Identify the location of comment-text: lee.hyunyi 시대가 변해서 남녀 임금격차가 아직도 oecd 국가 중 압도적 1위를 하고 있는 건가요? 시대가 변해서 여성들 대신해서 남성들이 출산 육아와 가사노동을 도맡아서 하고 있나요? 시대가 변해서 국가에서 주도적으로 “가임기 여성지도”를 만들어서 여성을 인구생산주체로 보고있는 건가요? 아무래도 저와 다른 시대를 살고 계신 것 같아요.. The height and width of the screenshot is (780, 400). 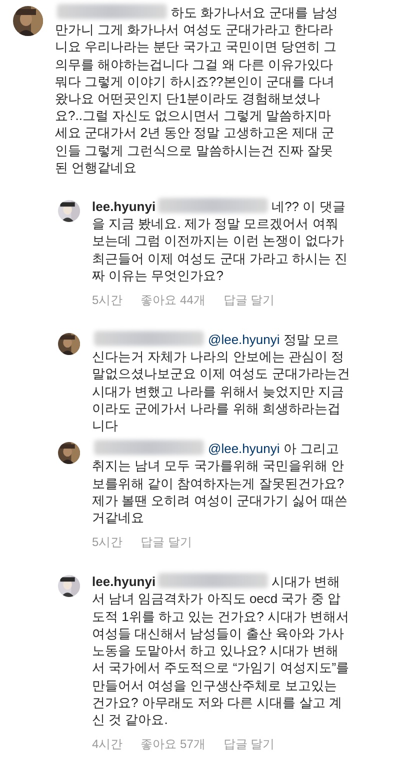
(221, 650).